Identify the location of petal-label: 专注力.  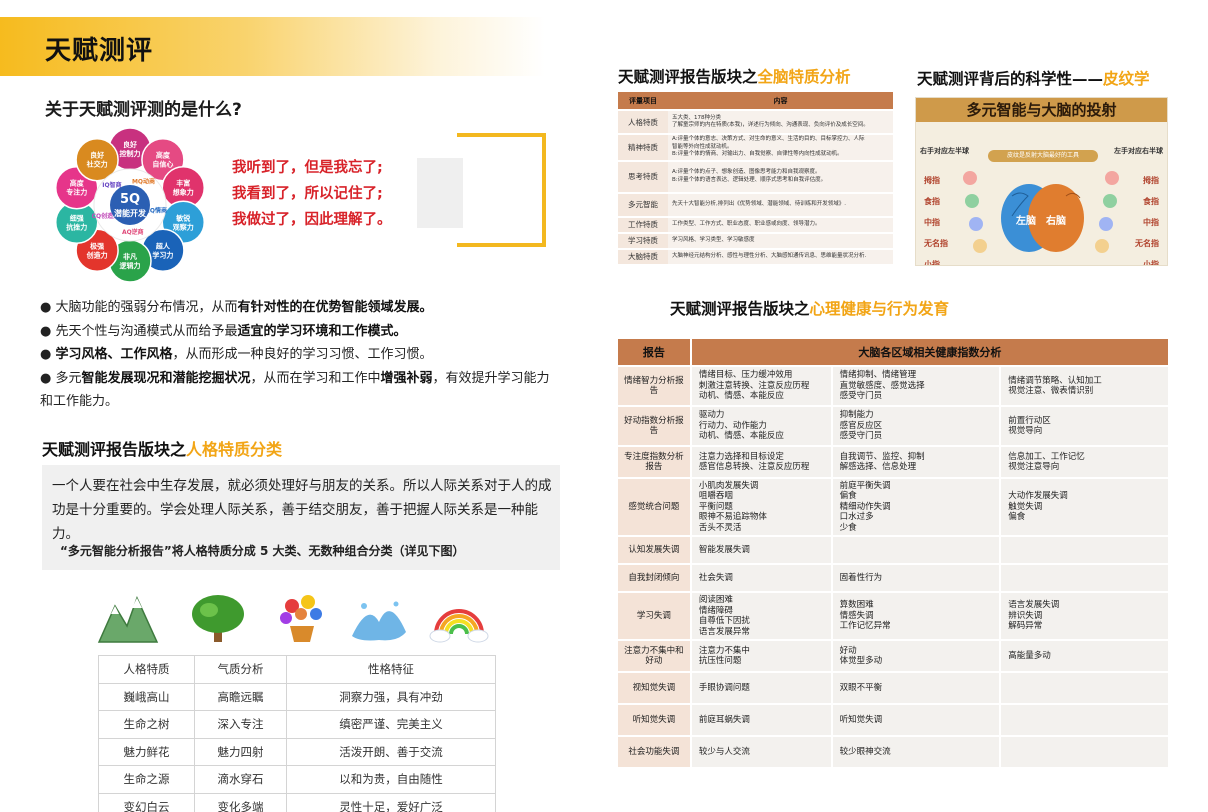
(76, 192).